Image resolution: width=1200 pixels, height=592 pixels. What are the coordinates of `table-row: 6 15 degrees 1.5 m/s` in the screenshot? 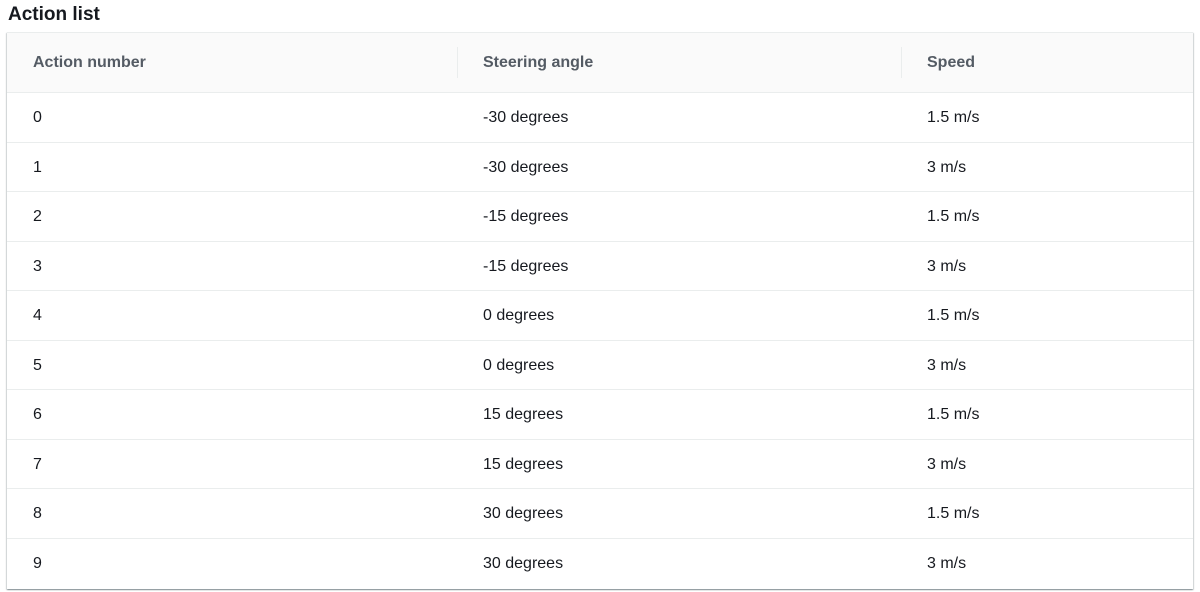 It's located at (600, 415).